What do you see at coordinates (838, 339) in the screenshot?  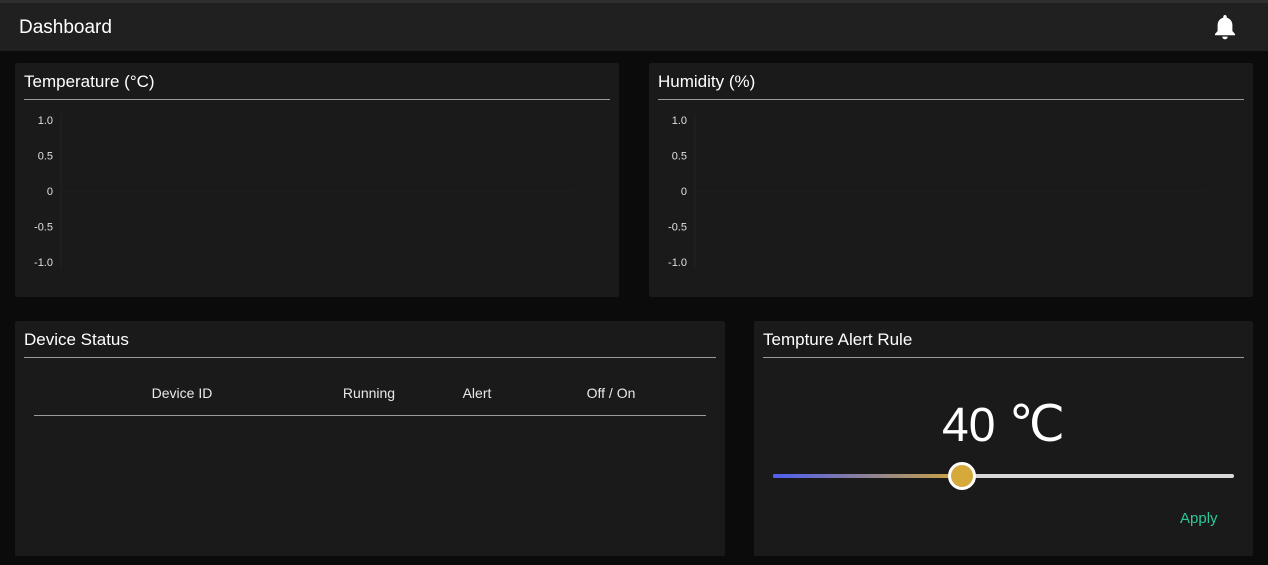 I see `alert-rule-title: Tempture Alert Rule` at bounding box center [838, 339].